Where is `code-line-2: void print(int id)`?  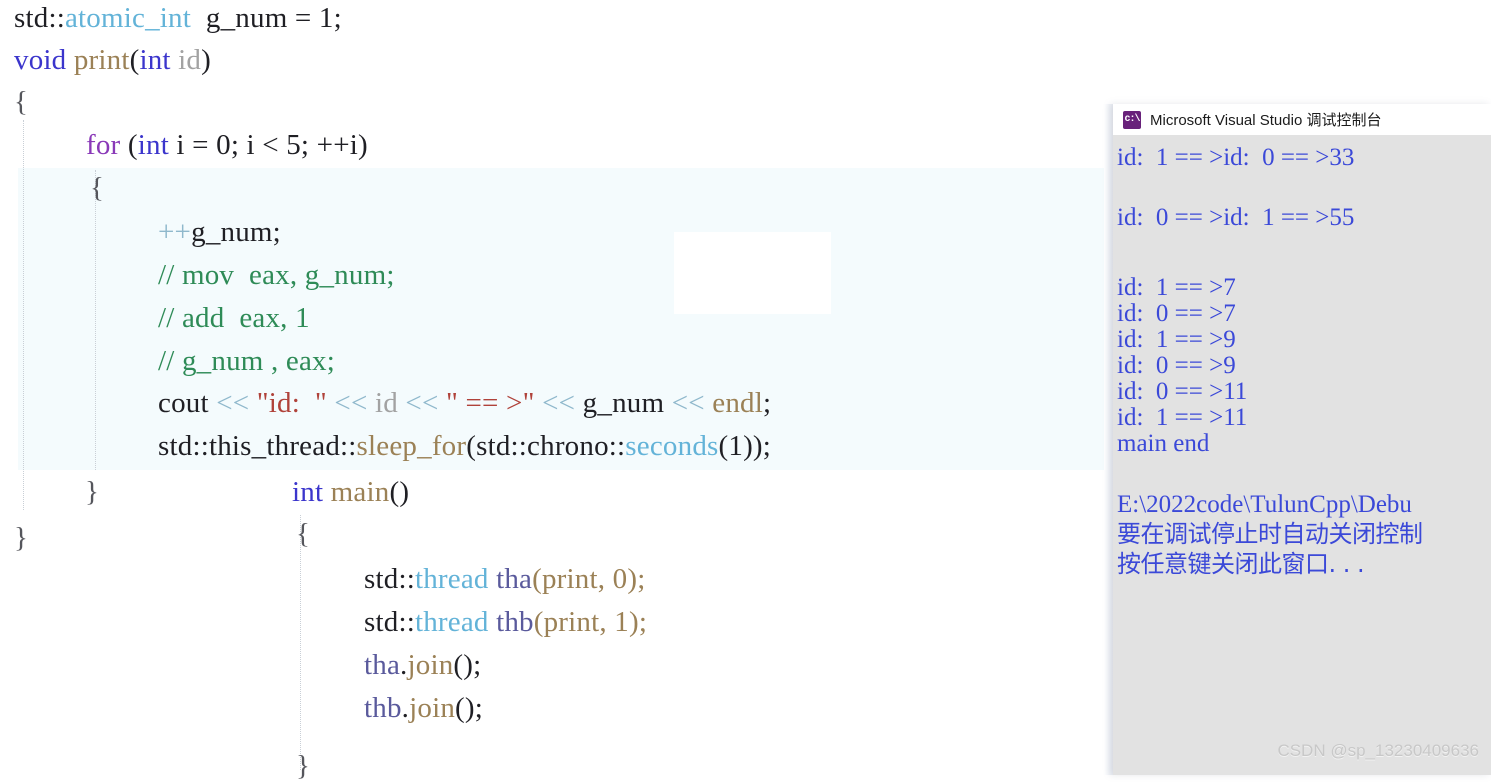 code-line-2: void print(int id) is located at coordinates (112, 60).